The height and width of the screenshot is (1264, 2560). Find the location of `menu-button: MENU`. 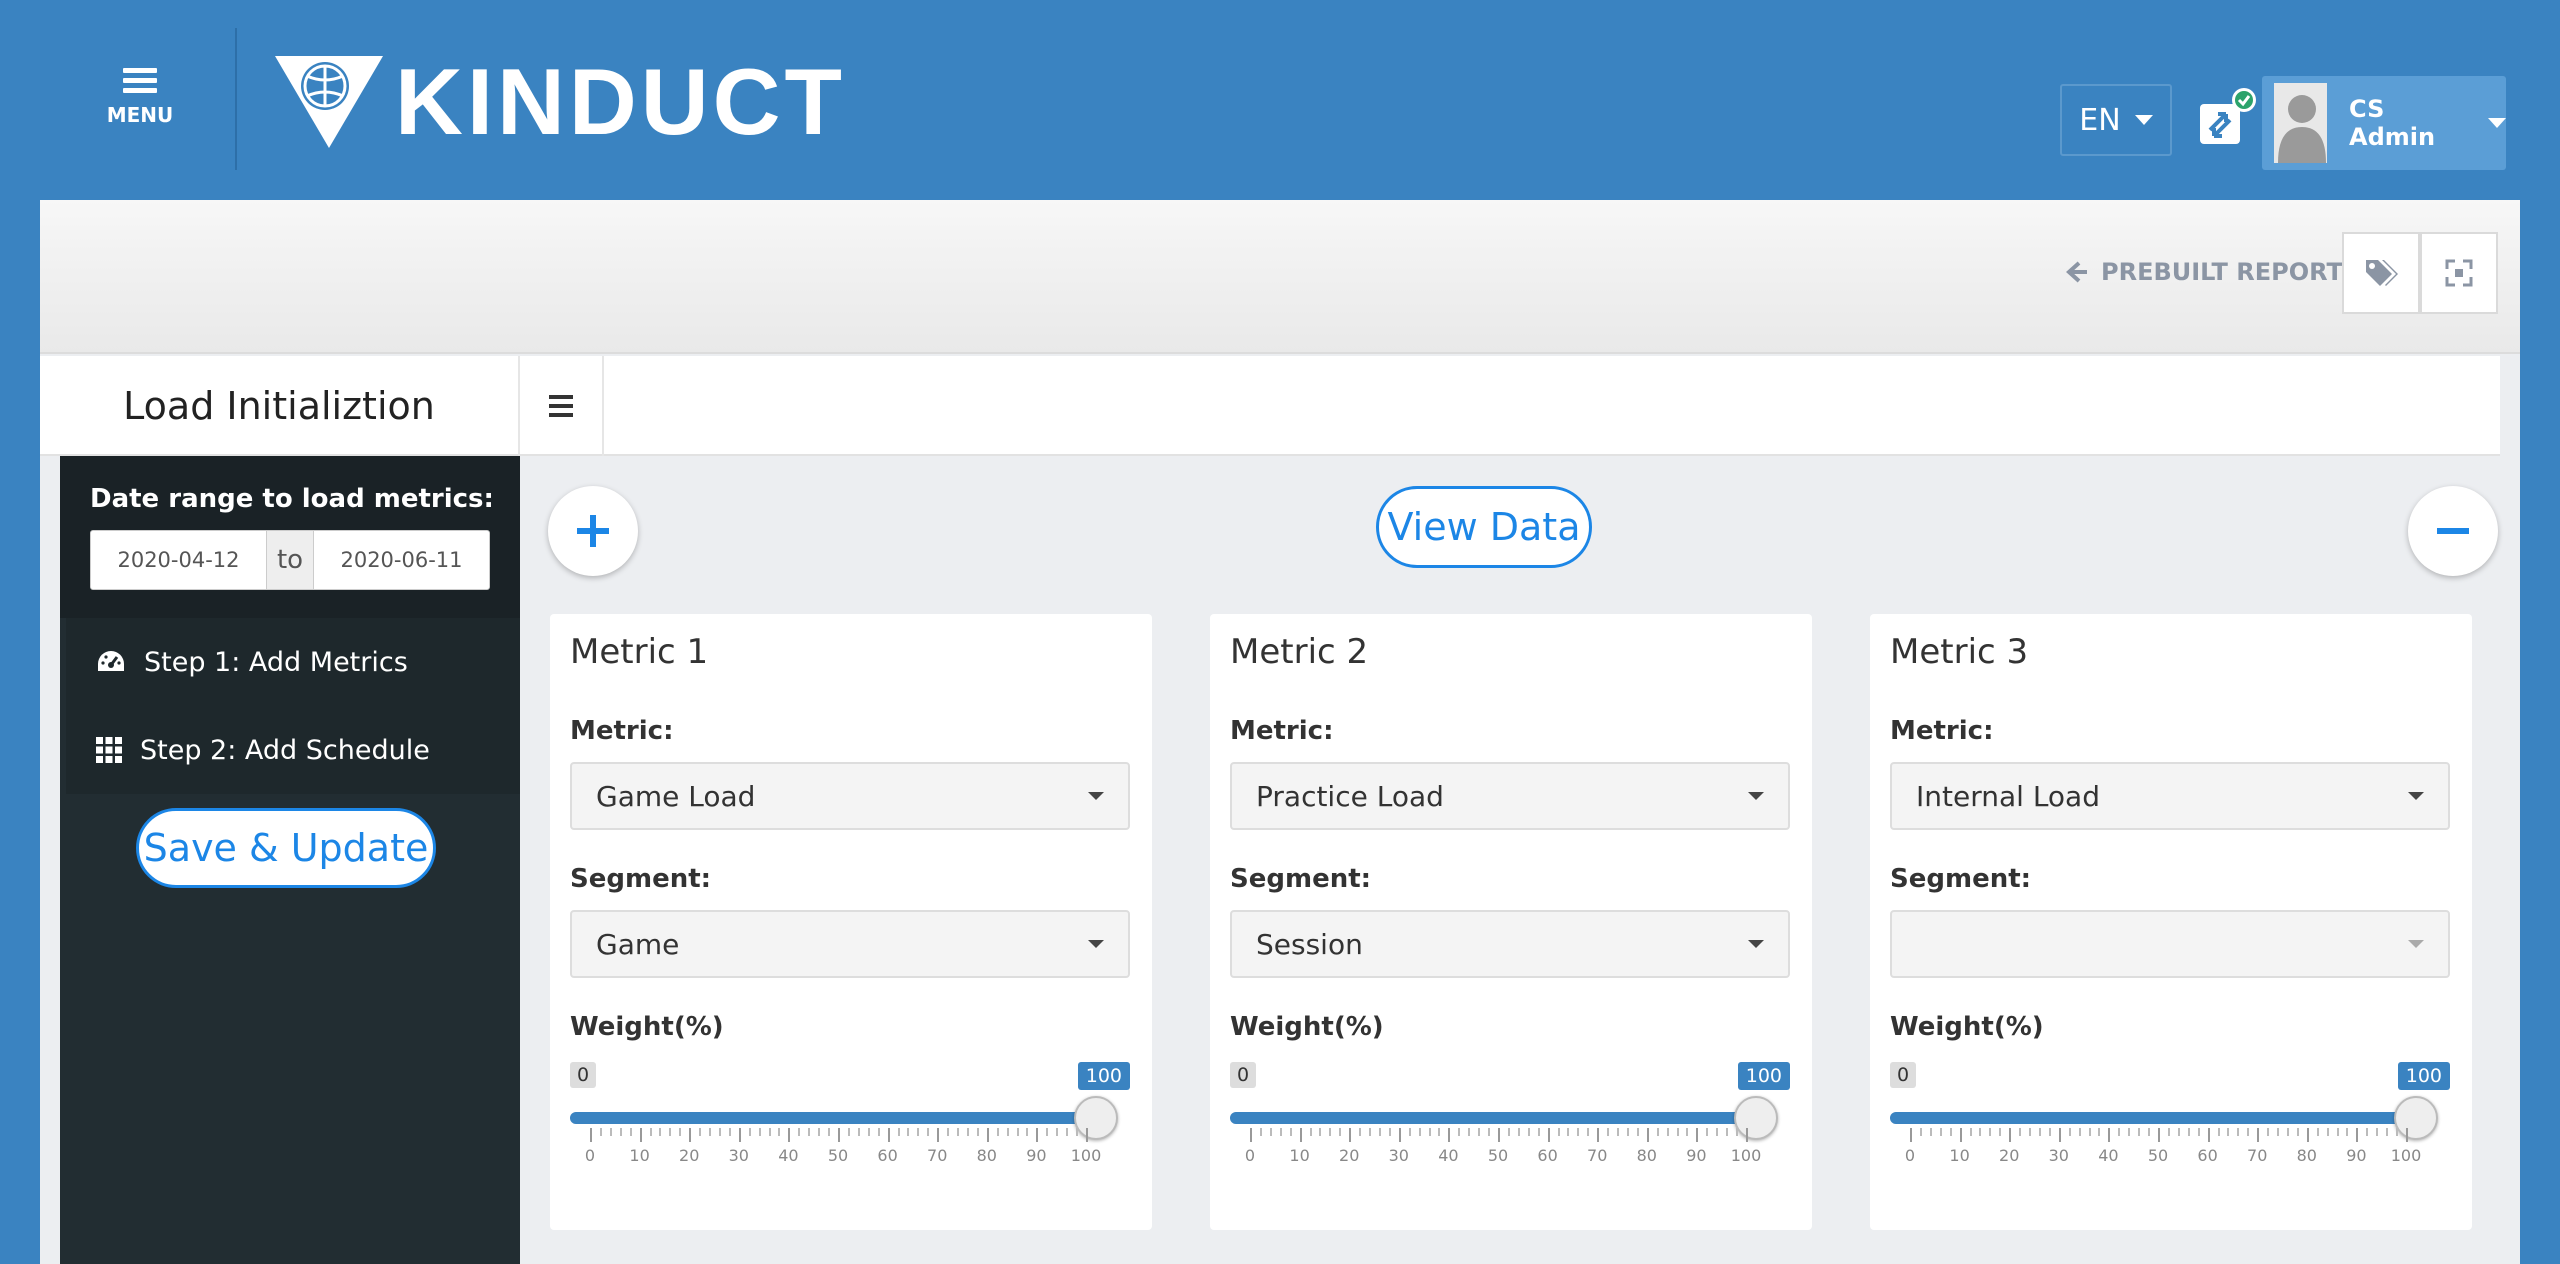

menu-button: MENU is located at coordinates (140, 100).